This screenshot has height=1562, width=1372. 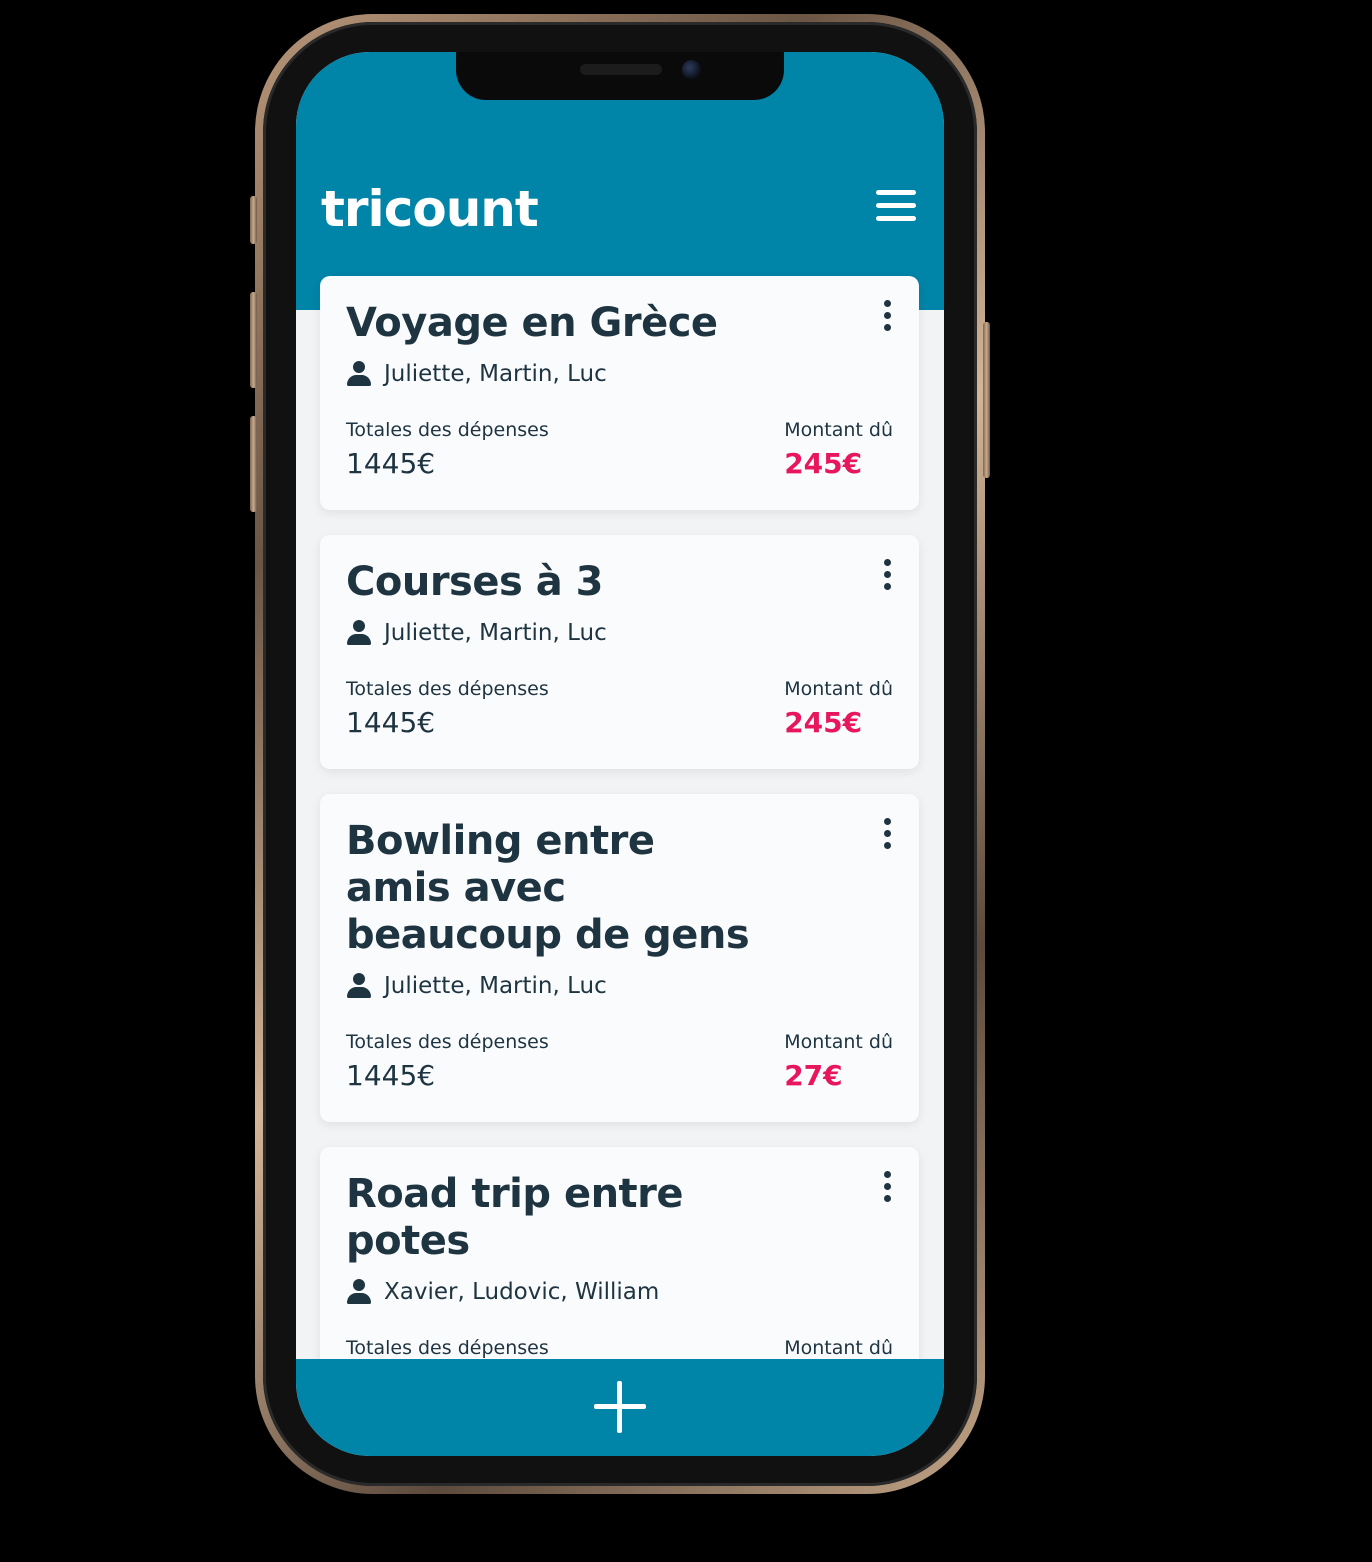 I want to click on speaker, so click(x=621, y=69).